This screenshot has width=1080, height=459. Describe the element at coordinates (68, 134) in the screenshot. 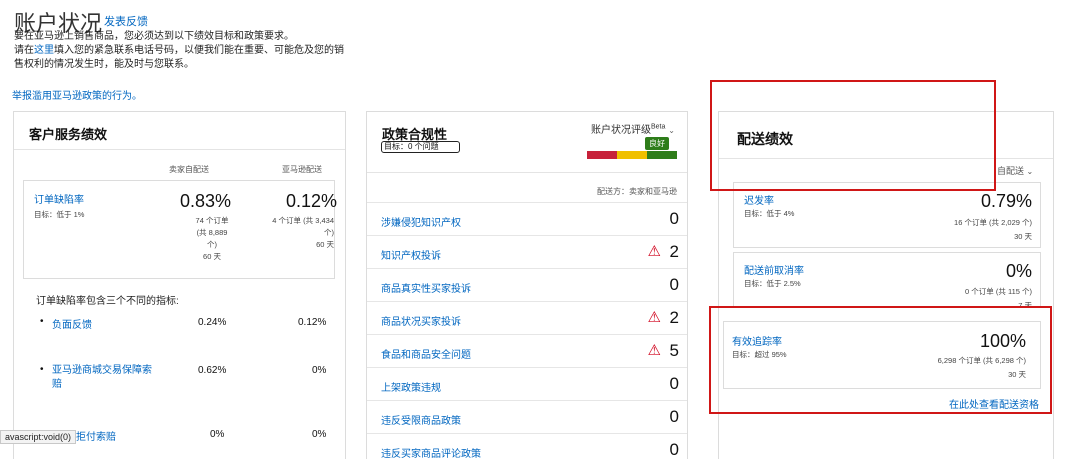

I see `customer-service-title: 客户服务绩效` at that location.